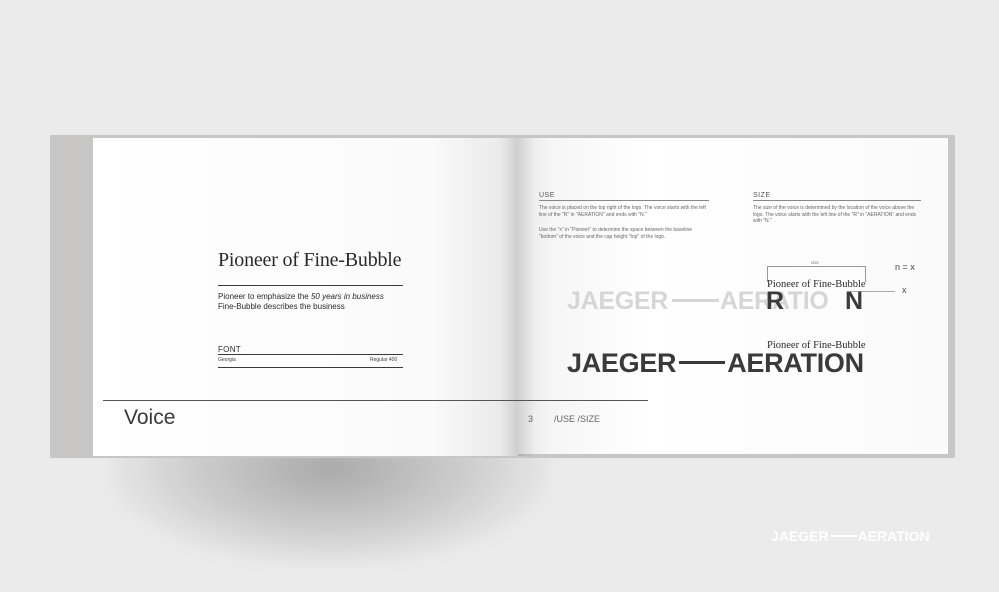 The image size is (999, 592). I want to click on page-number: 3, so click(531, 419).